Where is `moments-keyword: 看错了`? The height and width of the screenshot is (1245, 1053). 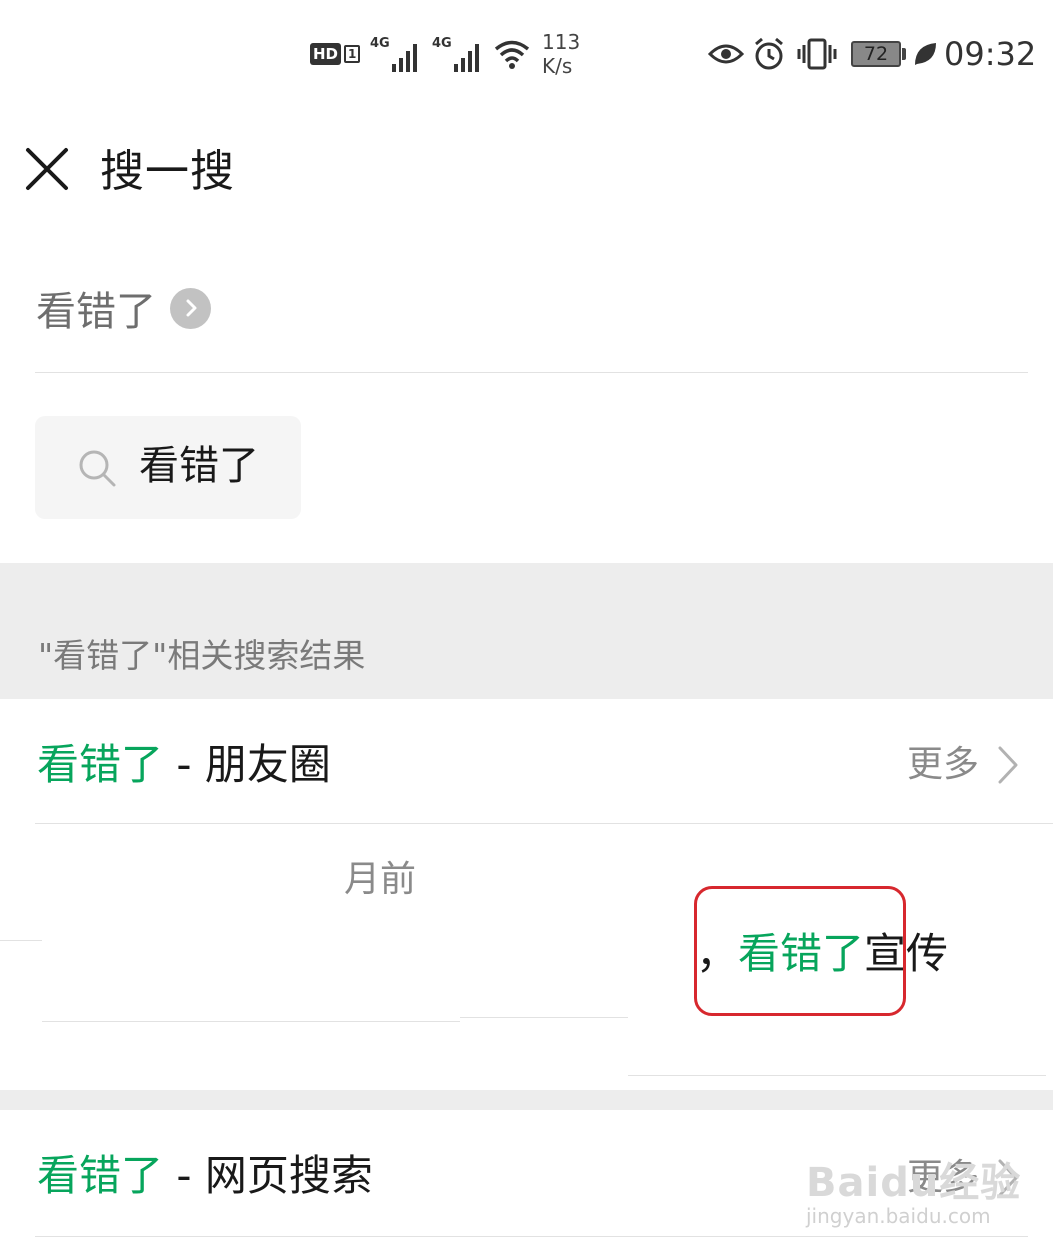 moments-keyword: 看错了 is located at coordinates (100, 764).